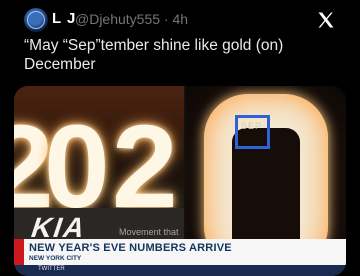  What do you see at coordinates (19, 252) in the screenshot?
I see `chyron-accent` at bounding box center [19, 252].